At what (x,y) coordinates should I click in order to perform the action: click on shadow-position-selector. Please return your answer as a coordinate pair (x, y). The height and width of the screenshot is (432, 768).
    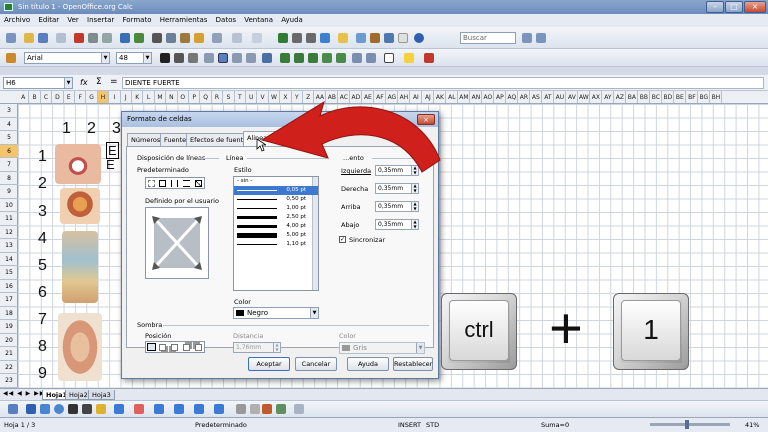
    Looking at the image, I should click on (175, 347).